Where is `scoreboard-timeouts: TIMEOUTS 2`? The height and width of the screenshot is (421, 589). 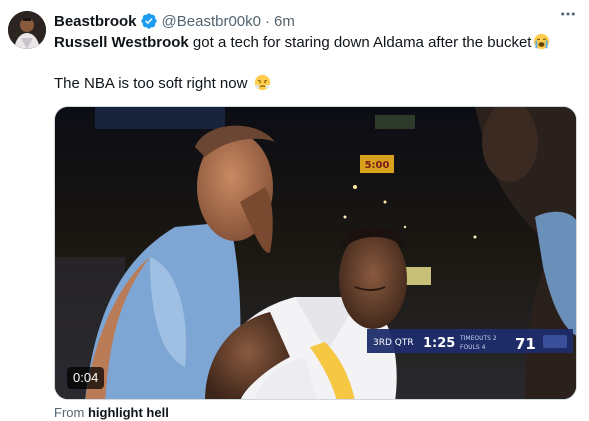
scoreboard-timeouts: TIMEOUTS 2 is located at coordinates (478, 338).